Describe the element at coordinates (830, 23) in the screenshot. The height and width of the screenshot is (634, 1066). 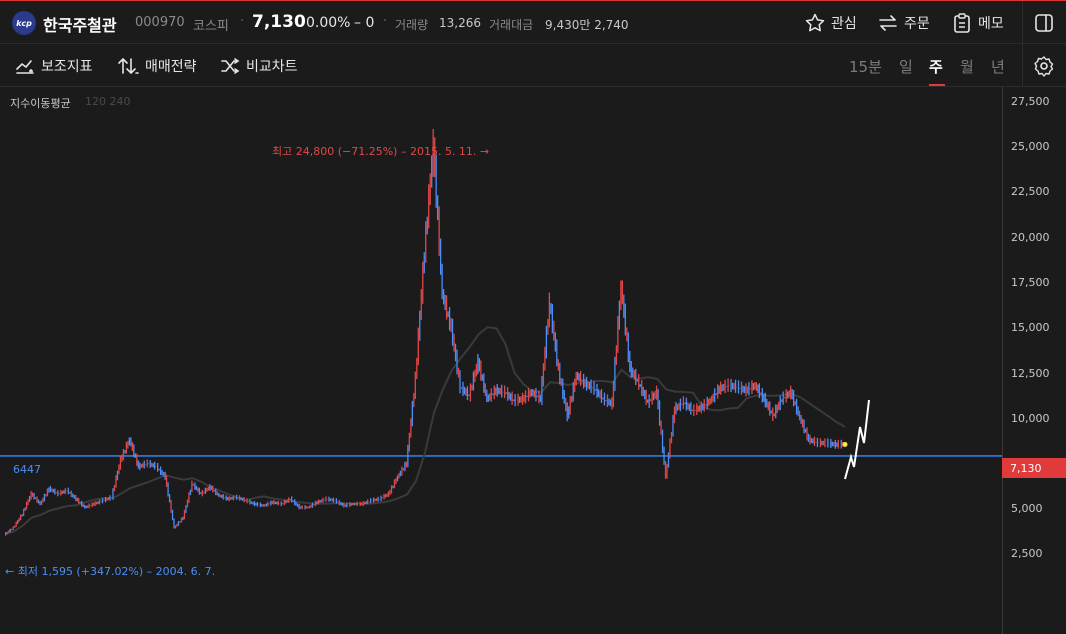
I see `favorite-button: 관심` at that location.